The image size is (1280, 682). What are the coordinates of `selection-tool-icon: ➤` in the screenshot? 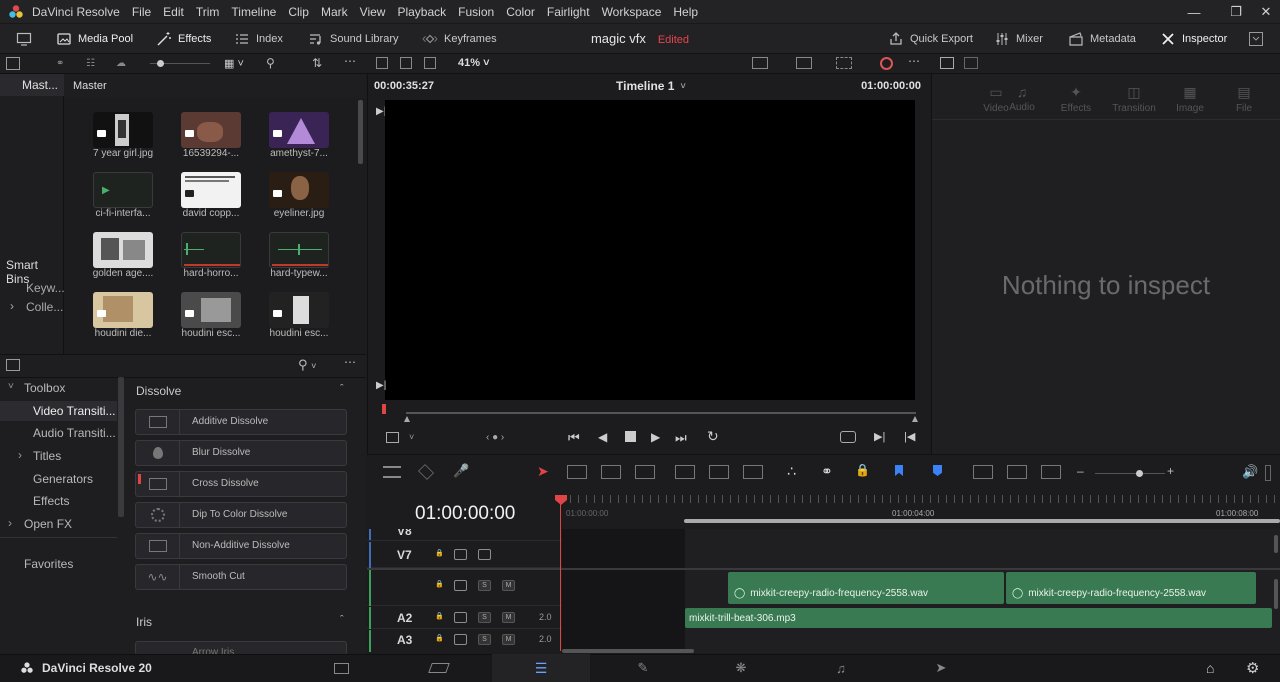 It's located at (543, 471).